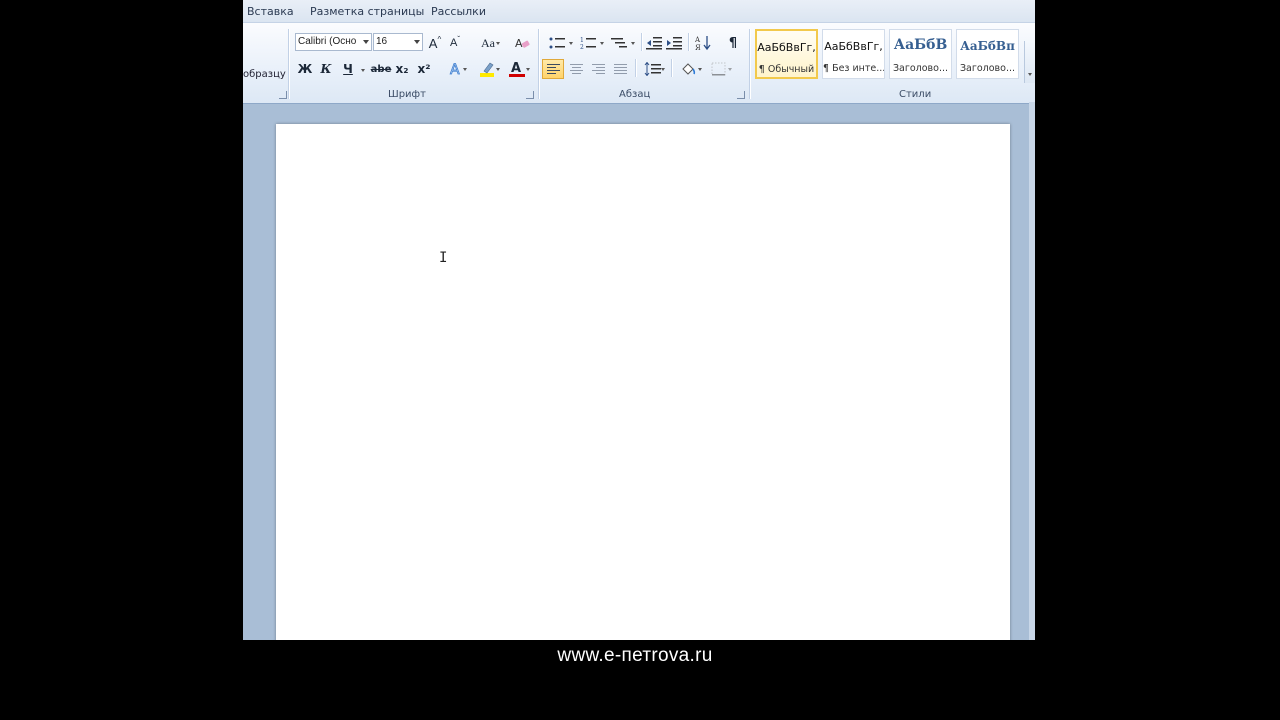 The width and height of the screenshot is (1280, 720). I want to click on font-group-label: Шрифт, so click(407, 94).